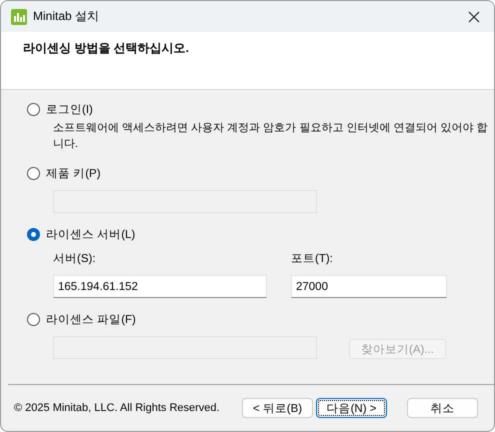  What do you see at coordinates (91, 234) in the screenshot?
I see `option-label: 라이센스 서버(L)` at bounding box center [91, 234].